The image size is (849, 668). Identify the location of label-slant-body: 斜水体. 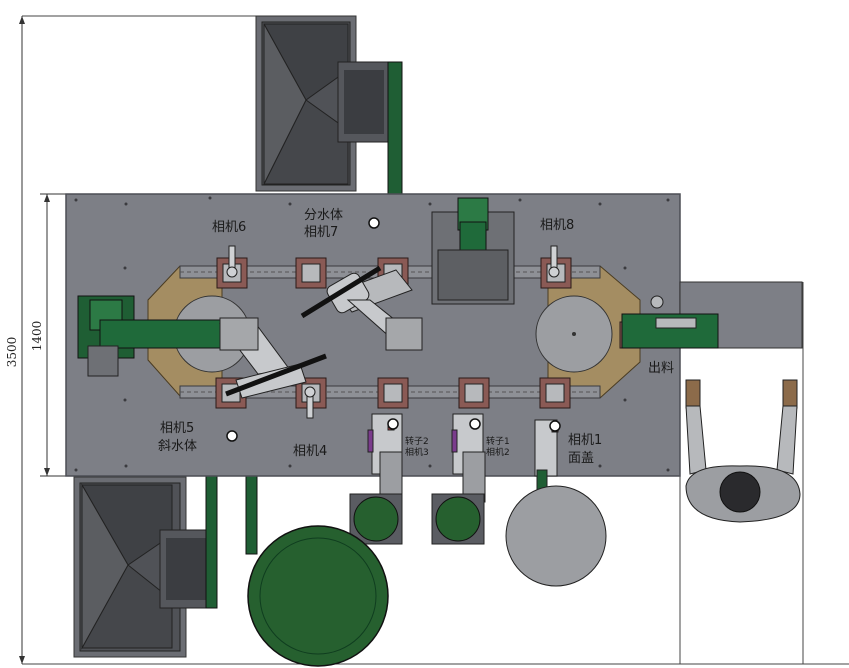
(177, 446).